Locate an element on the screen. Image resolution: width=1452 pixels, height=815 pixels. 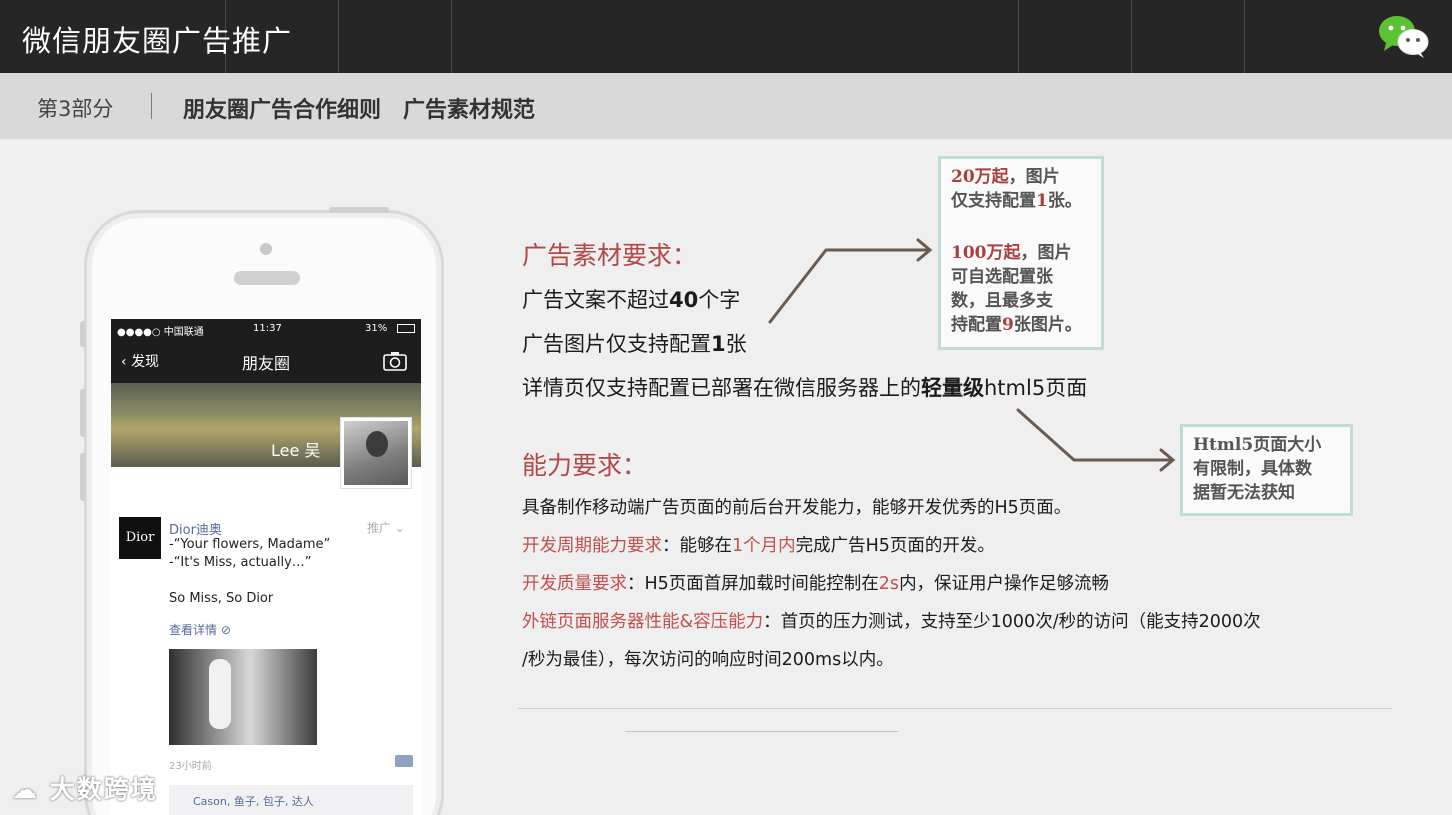
nav-title: 朋友圈 is located at coordinates (265, 363).